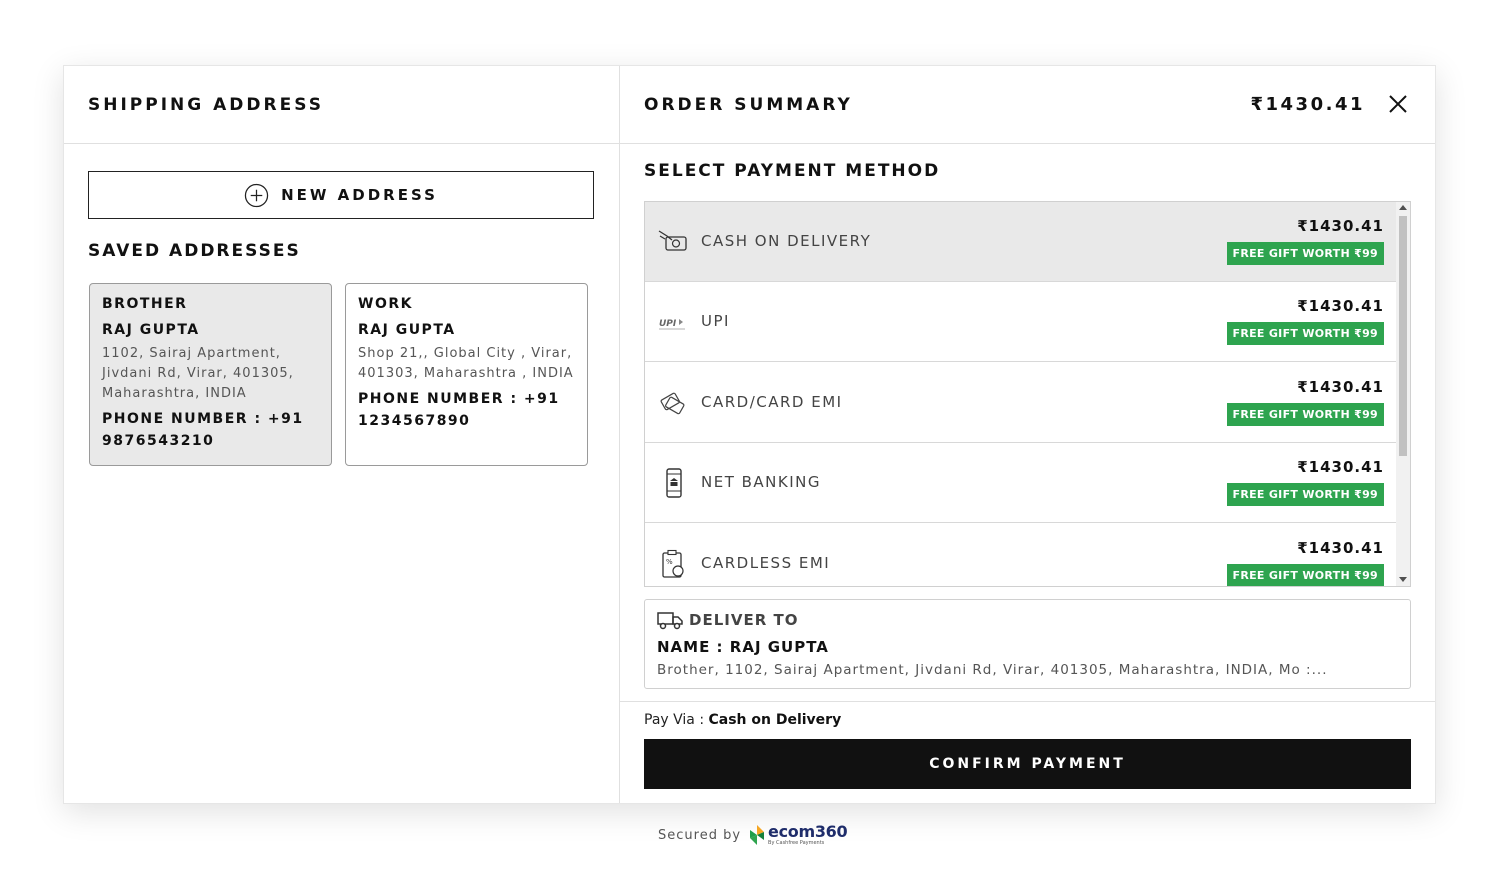 Image resolution: width=1498 pixels, height=869 pixels. I want to click on shipping-header: SHIPPING ADDRESS, so click(341, 105).